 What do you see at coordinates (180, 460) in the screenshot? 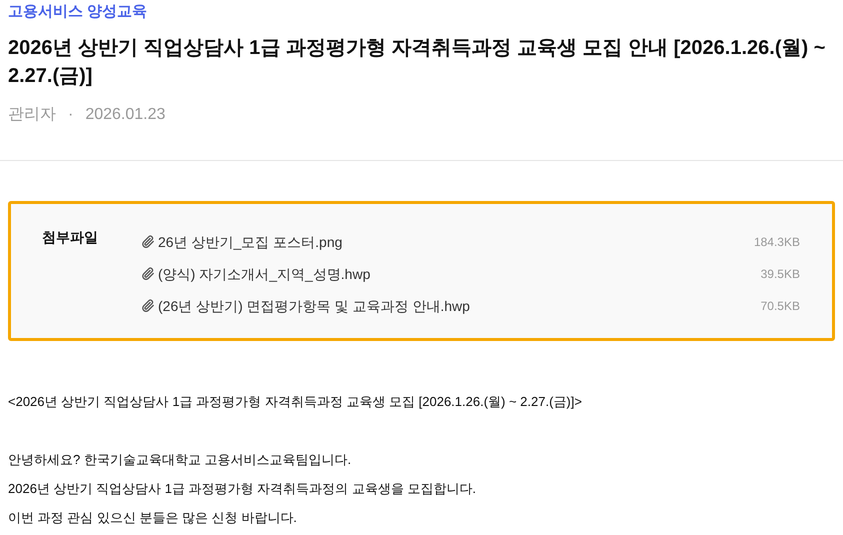
I see `body-text-line: 안녕하세요? 한국기술교육대학교 고용서비스교육팀입니다.` at bounding box center [180, 460].